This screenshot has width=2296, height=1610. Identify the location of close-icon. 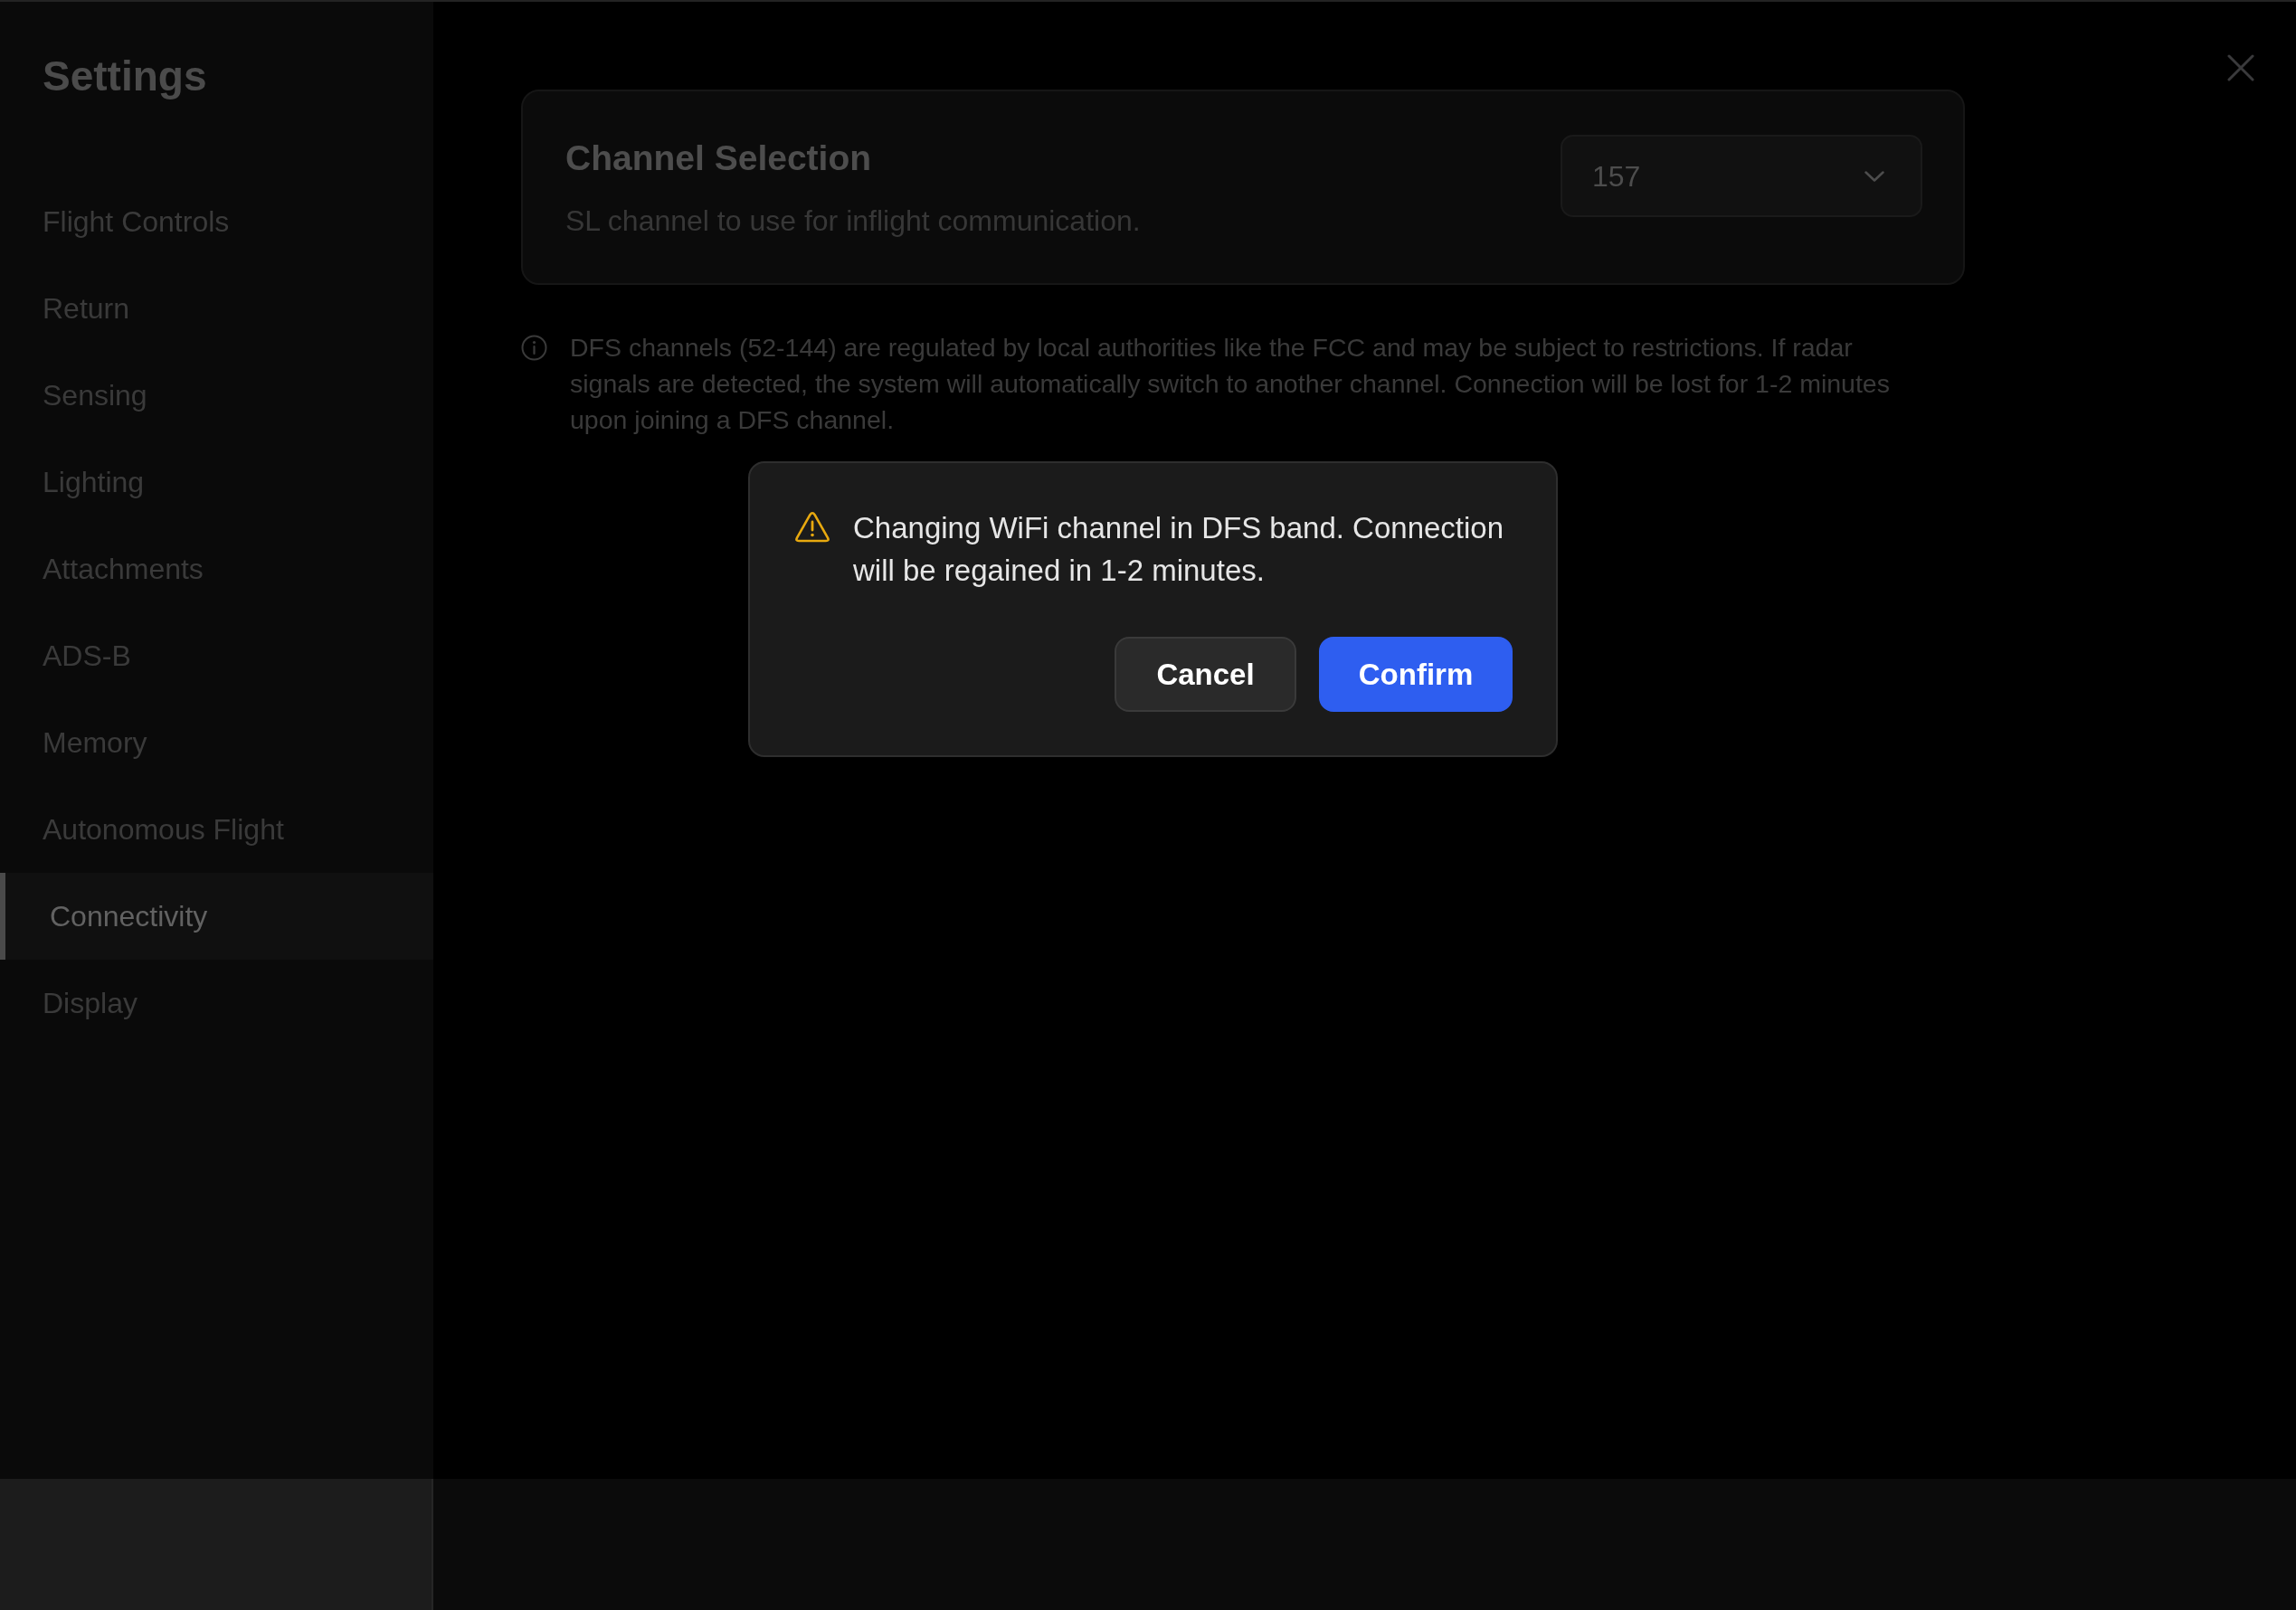
(2240, 68).